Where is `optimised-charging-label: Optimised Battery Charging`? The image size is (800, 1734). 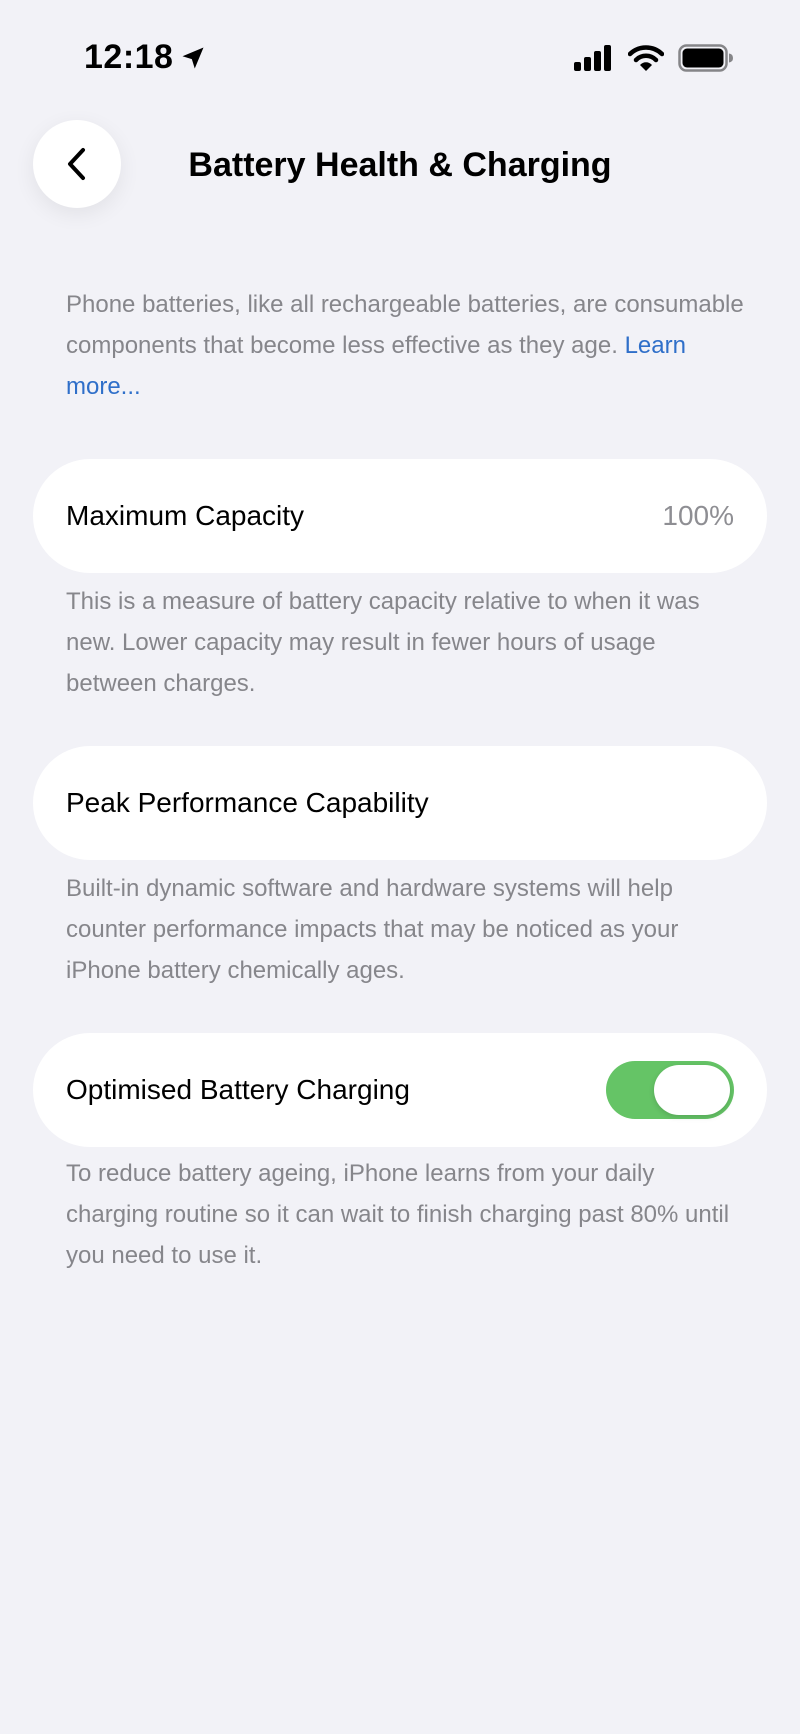
optimised-charging-label: Optimised Battery Charging is located at coordinates (238, 1089).